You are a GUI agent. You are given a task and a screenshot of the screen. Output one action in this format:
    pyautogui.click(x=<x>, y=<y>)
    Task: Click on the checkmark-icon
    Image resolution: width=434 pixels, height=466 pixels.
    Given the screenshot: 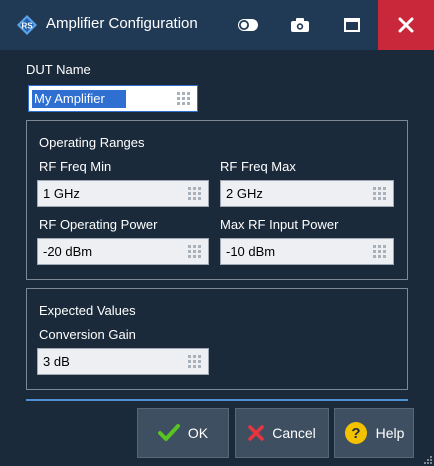 What is the action you would take?
    pyautogui.click(x=168, y=432)
    